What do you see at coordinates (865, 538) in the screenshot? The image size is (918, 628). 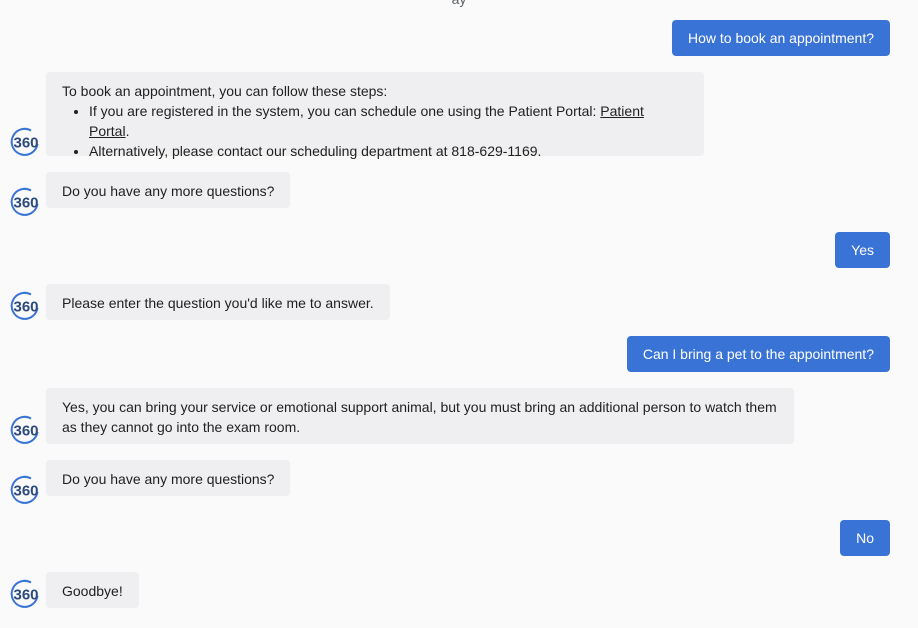 I see `user-message: No` at bounding box center [865, 538].